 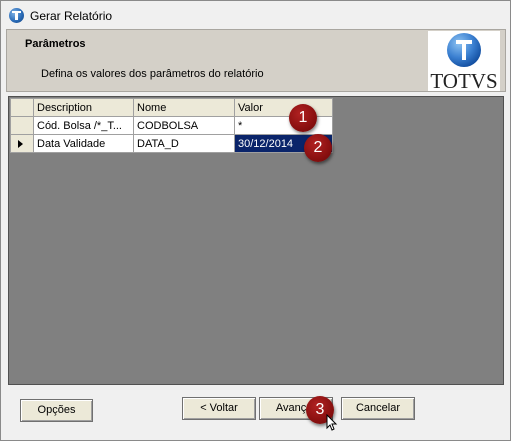 What do you see at coordinates (303, 118) in the screenshot?
I see `annotation-badge-1: 1` at bounding box center [303, 118].